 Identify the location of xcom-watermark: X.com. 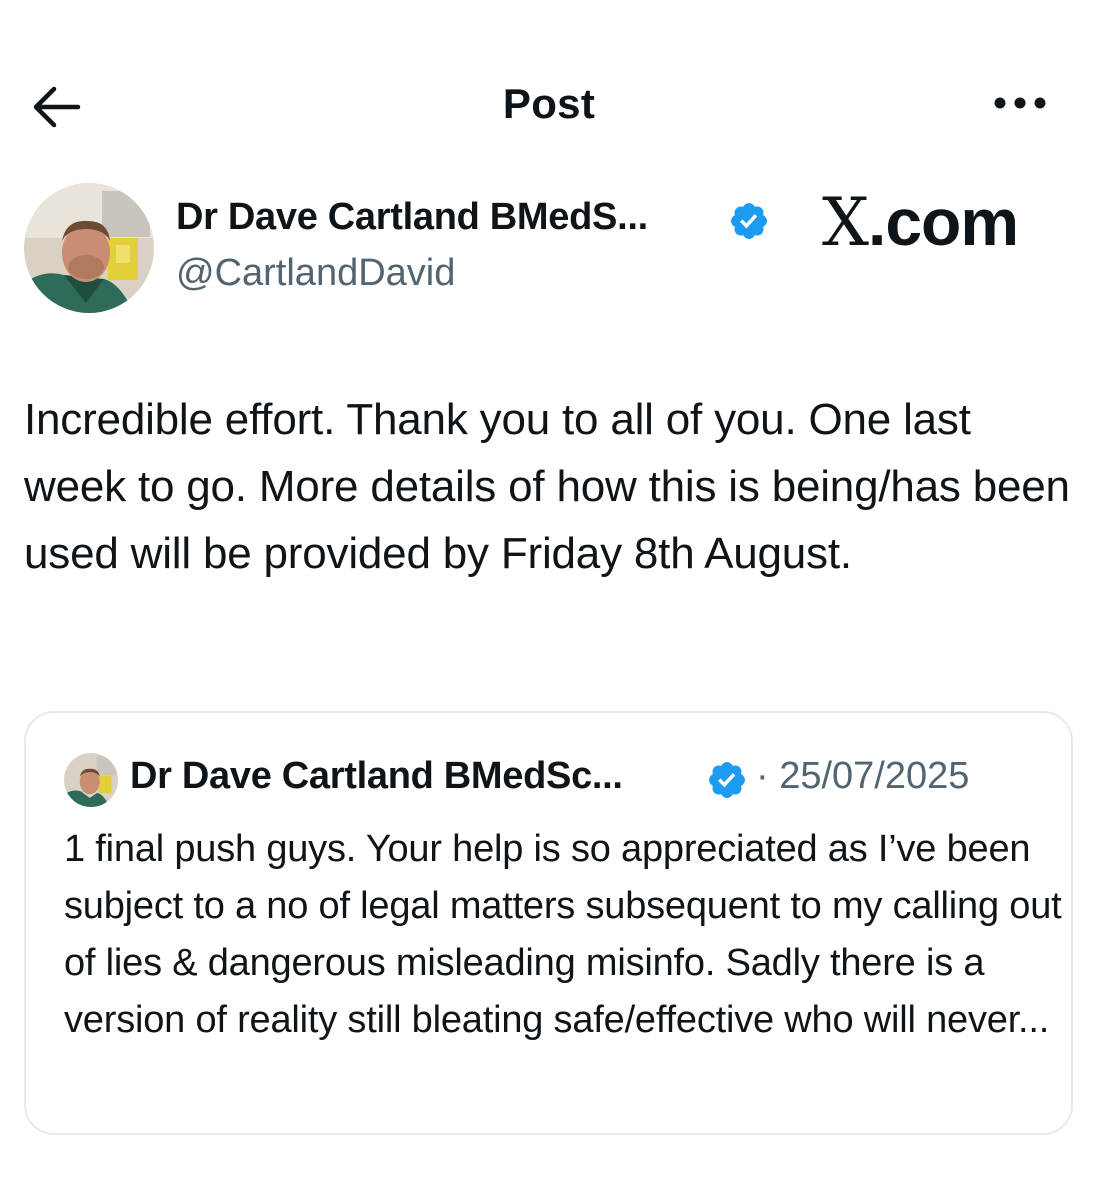
(920, 222).